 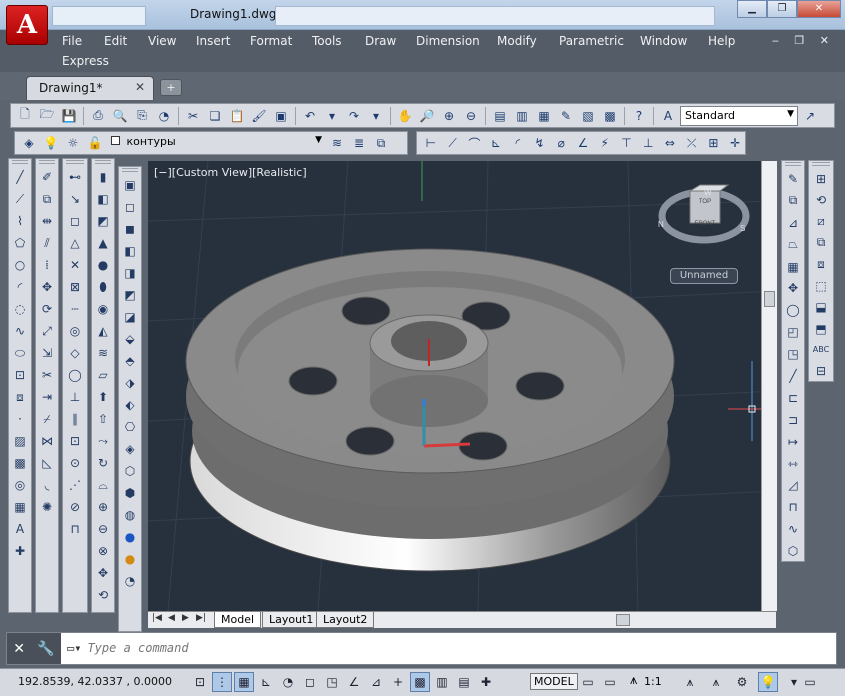 What do you see at coordinates (213, 41) in the screenshot?
I see `menu-insert: Insert` at bounding box center [213, 41].